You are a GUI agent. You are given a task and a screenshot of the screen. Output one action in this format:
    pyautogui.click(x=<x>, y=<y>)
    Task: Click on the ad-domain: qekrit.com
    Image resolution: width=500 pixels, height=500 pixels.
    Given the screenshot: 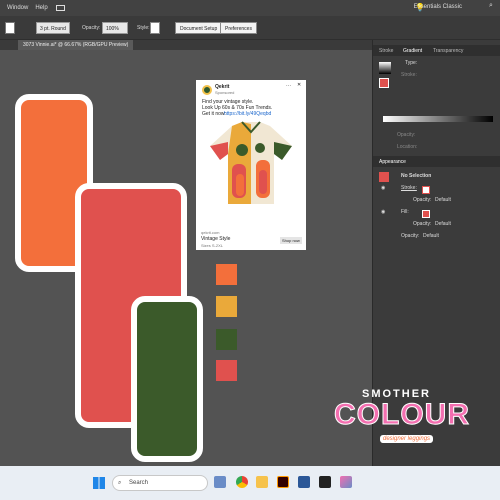 What is the action you would take?
    pyautogui.click(x=210, y=232)
    